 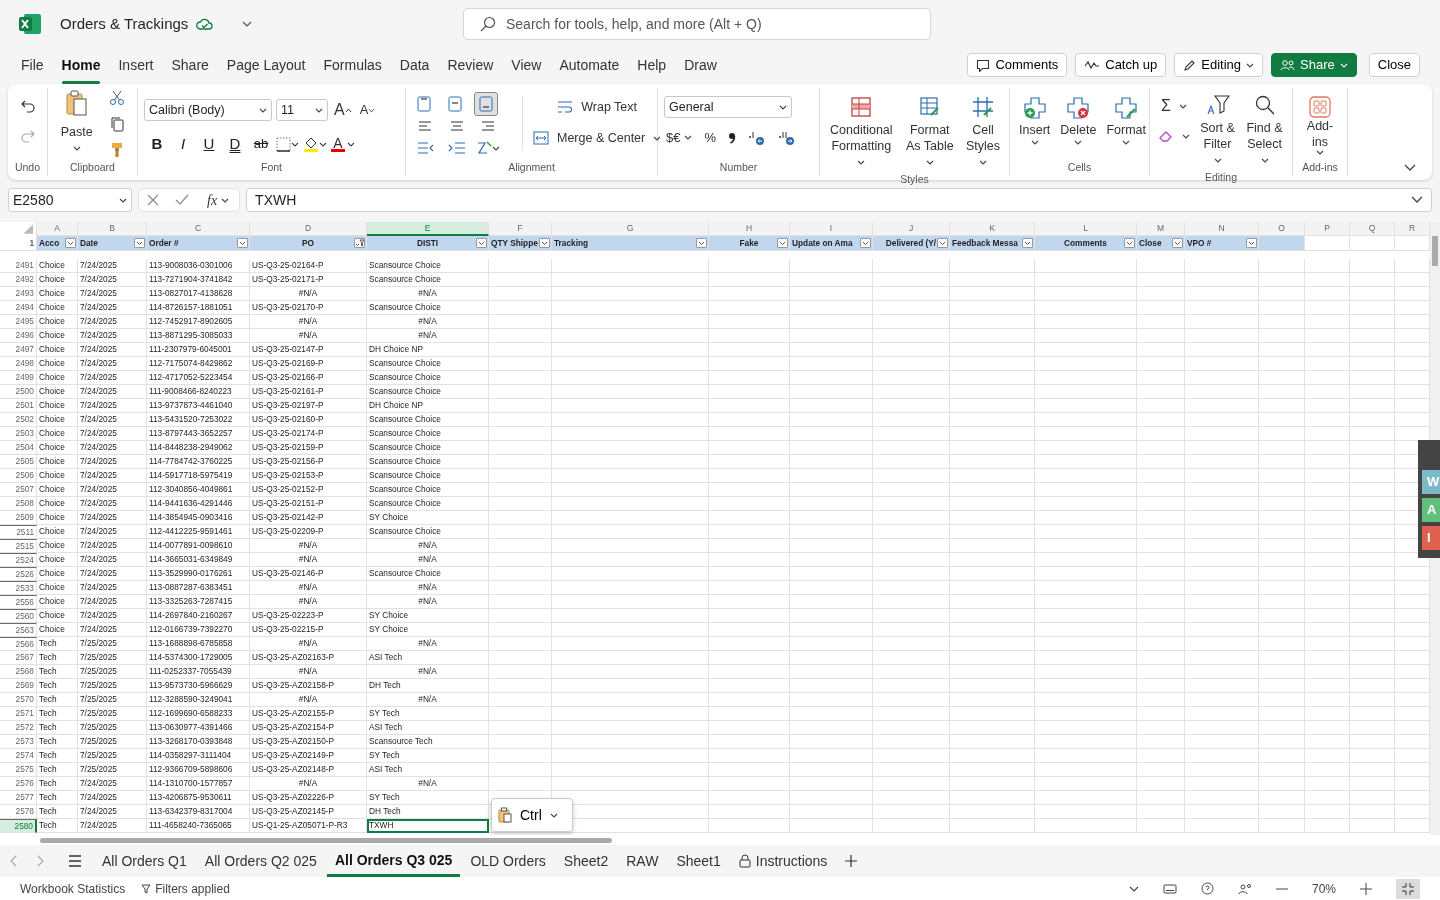 What do you see at coordinates (308, 490) in the screenshot?
I see `table-cell: US-Q3-25-02152-P` at bounding box center [308, 490].